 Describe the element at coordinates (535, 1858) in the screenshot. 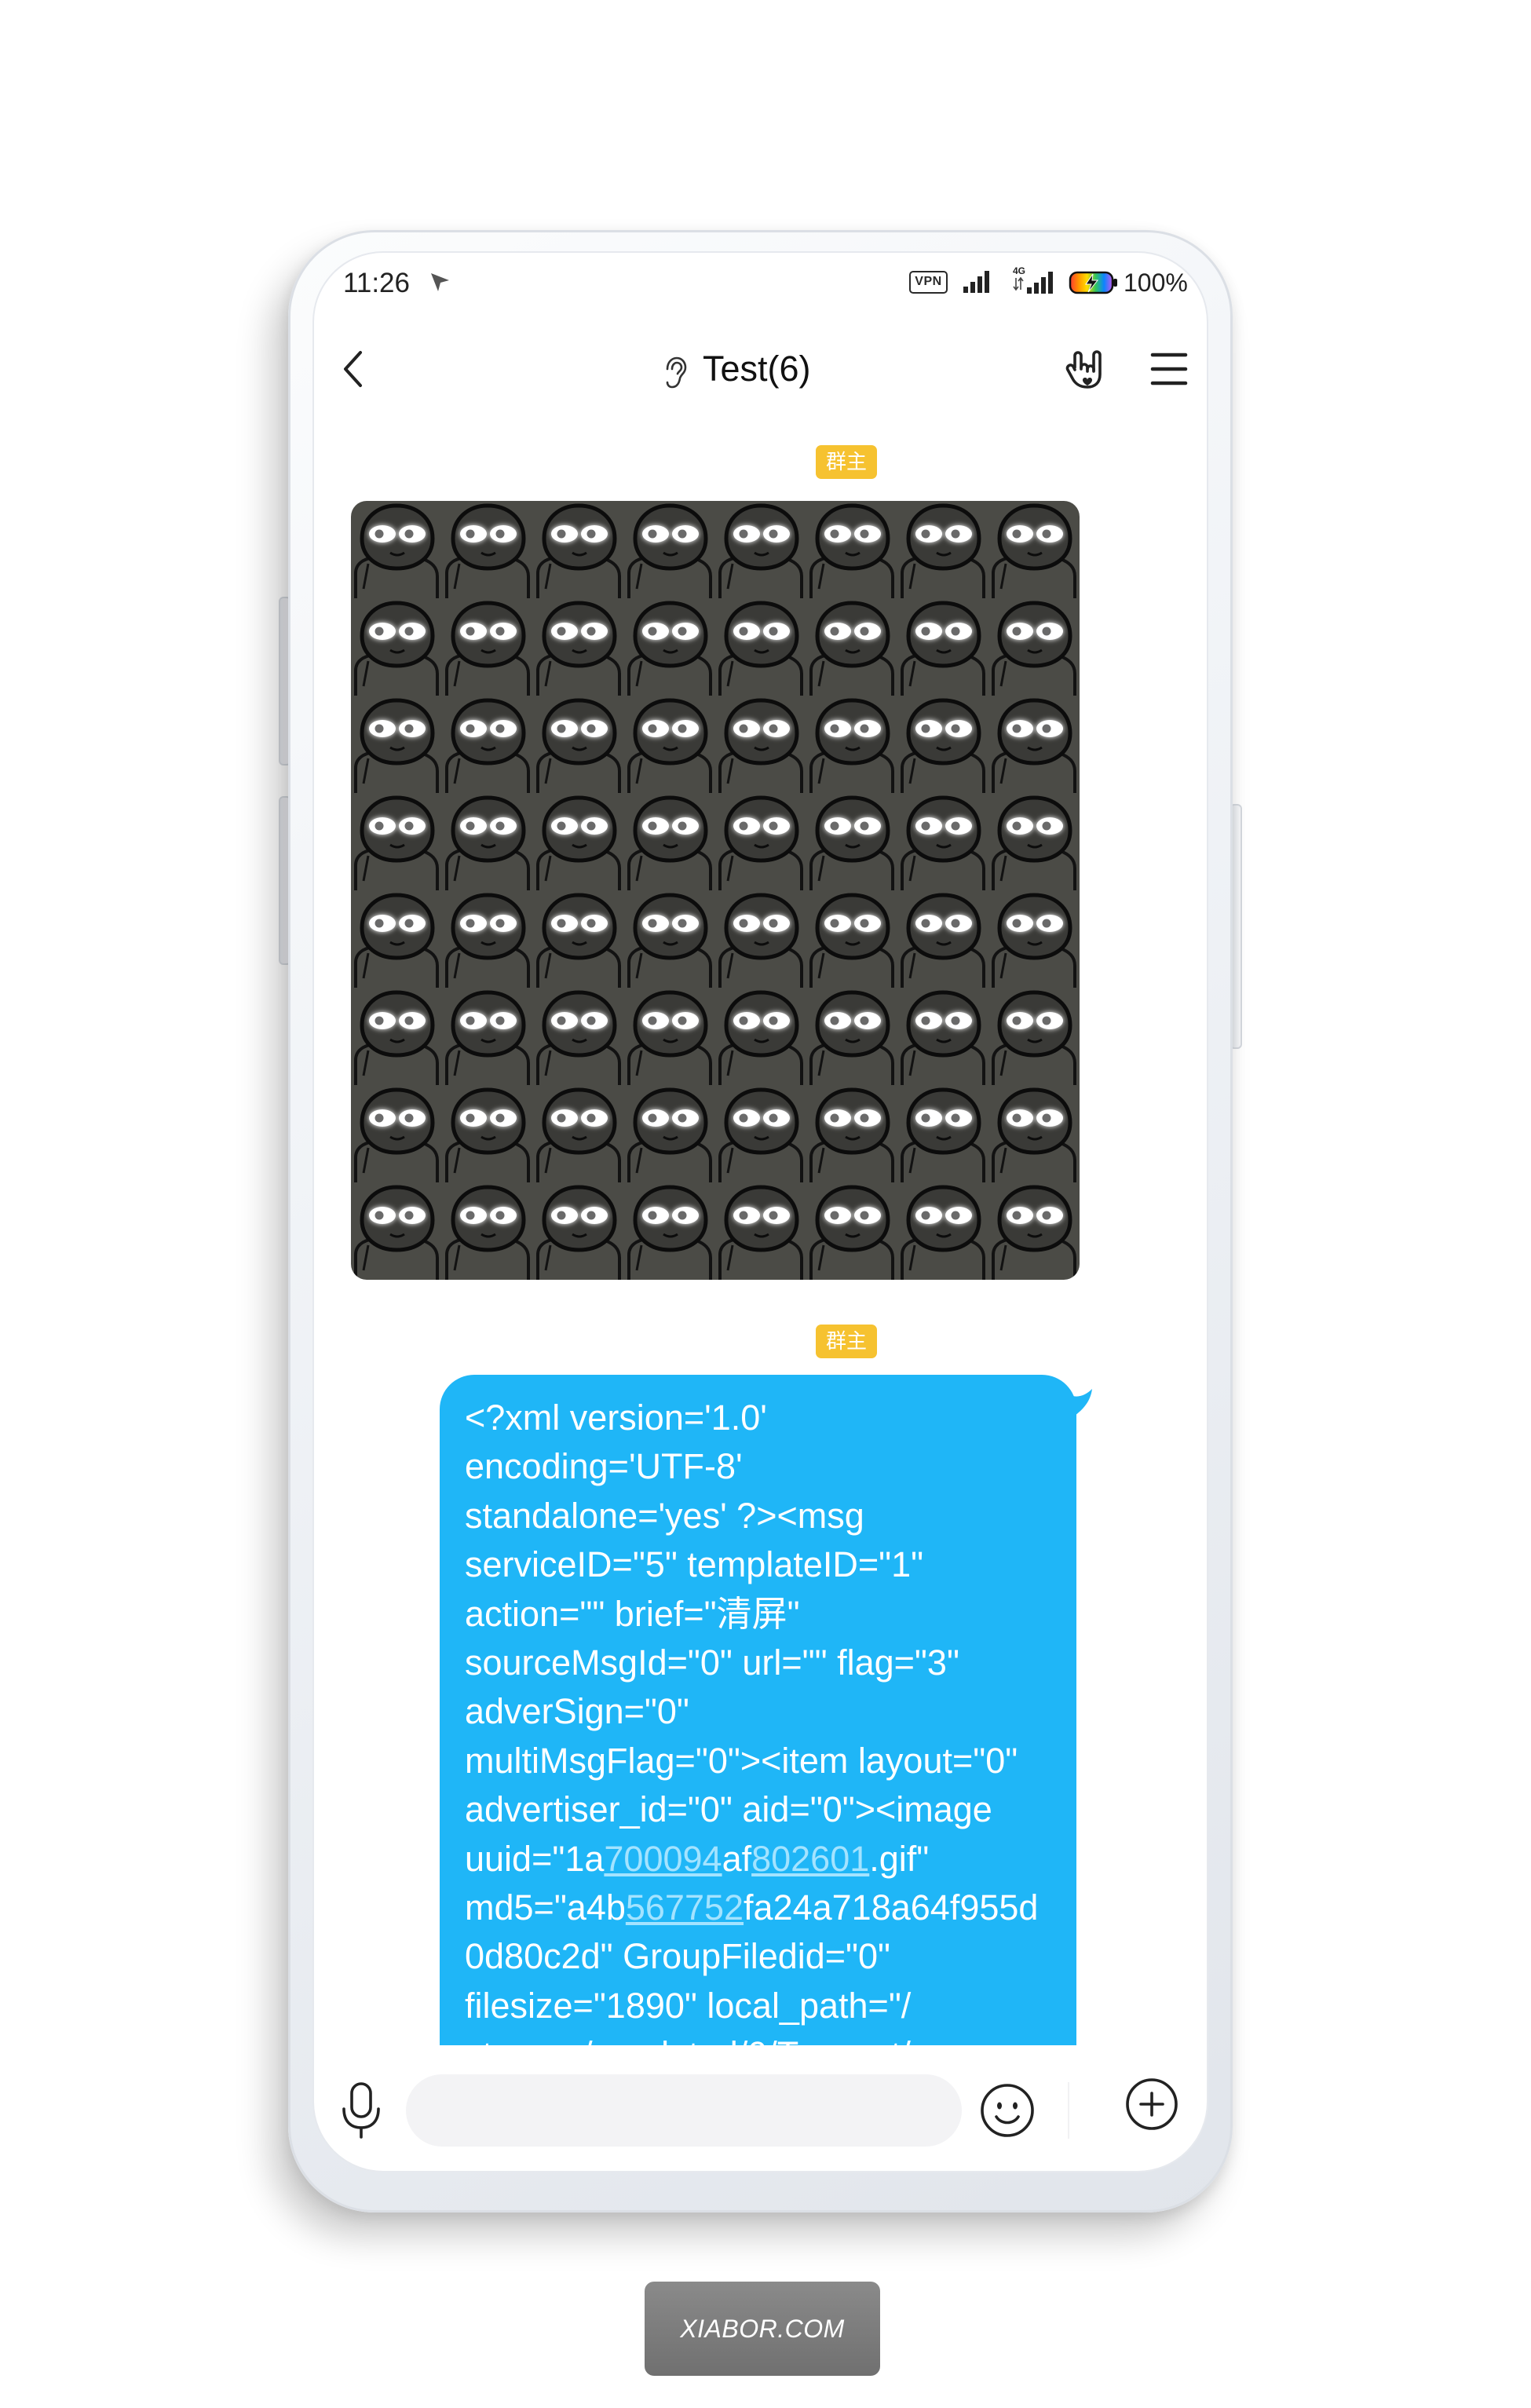

I see `message-text-segment: uuid="1a` at that location.